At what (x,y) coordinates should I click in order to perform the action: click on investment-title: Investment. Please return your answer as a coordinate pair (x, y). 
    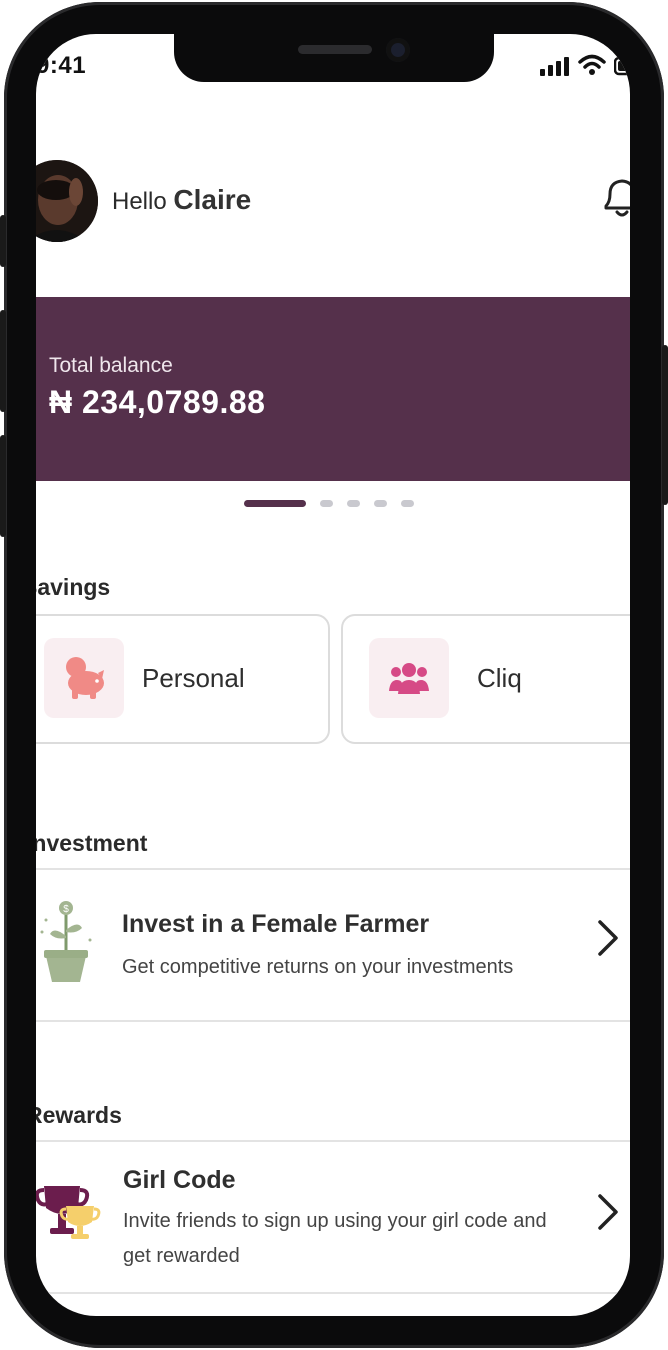
    Looking at the image, I should click on (92, 843).